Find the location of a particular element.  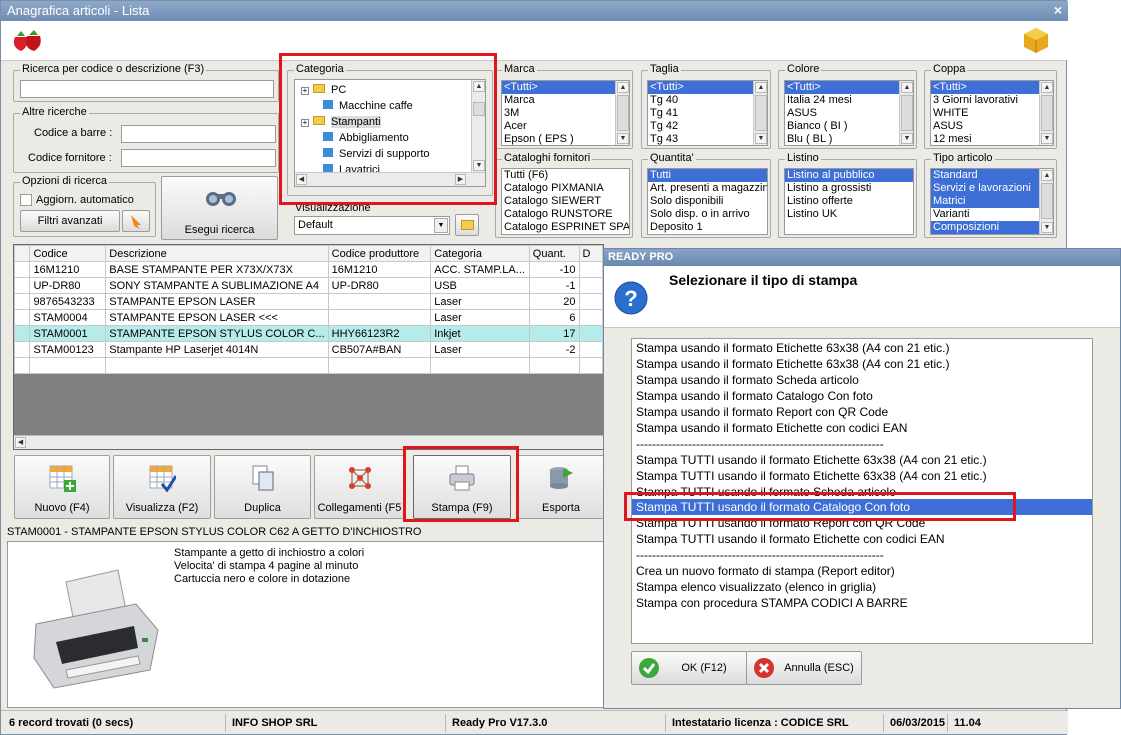

status-time: 11.04 is located at coordinates (992, 723).